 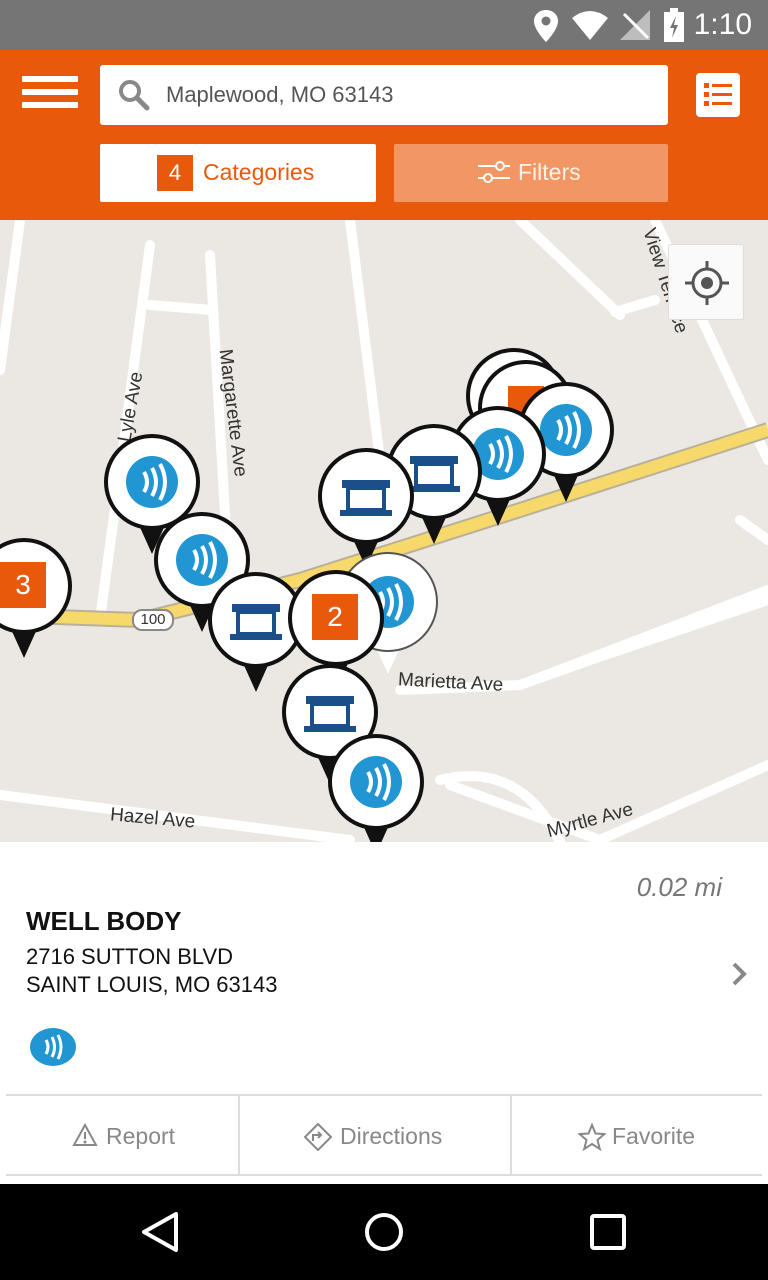 What do you see at coordinates (654, 1136) in the screenshot?
I see `favorite-label: Favorite` at bounding box center [654, 1136].